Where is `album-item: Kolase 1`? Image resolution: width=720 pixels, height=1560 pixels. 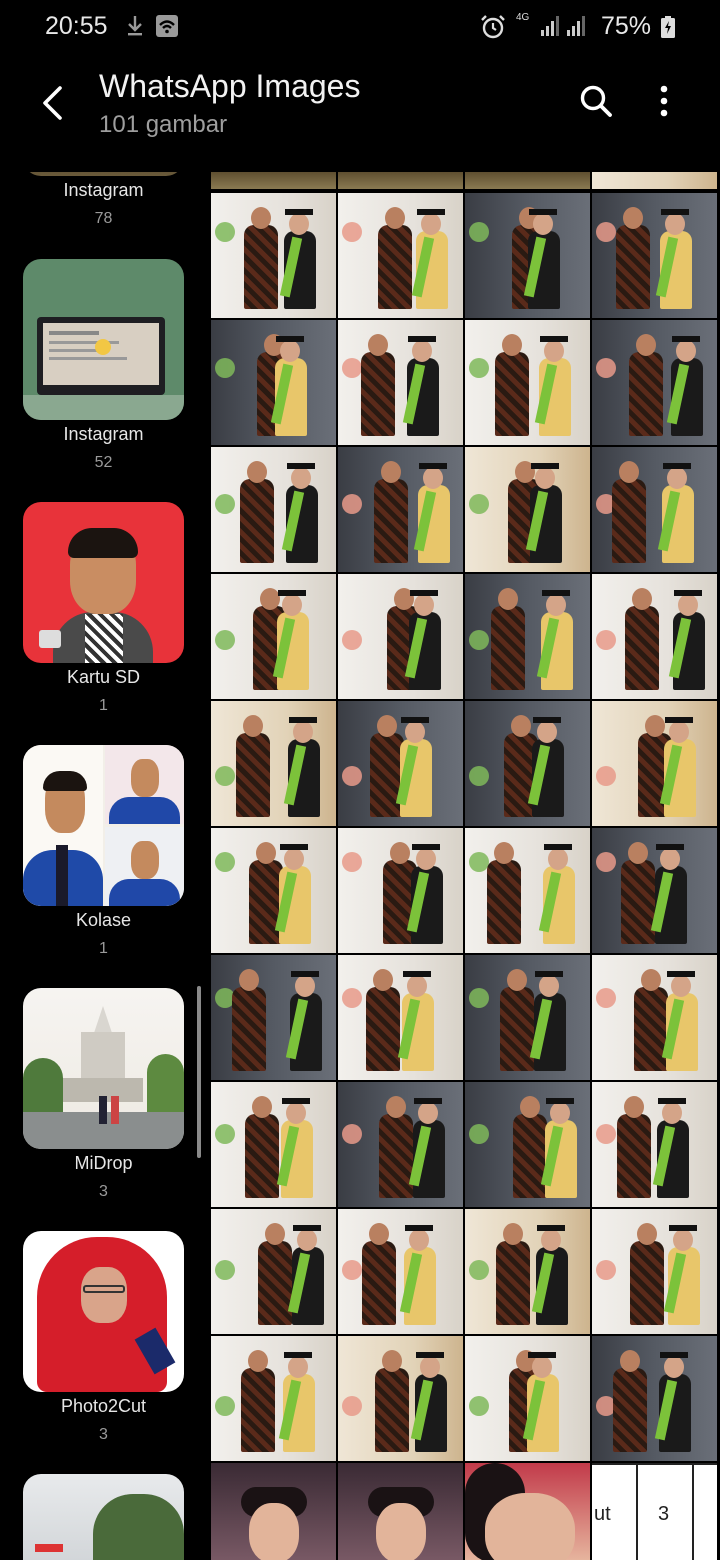
album-item: Kolase 1 is located at coordinates (103, 855).